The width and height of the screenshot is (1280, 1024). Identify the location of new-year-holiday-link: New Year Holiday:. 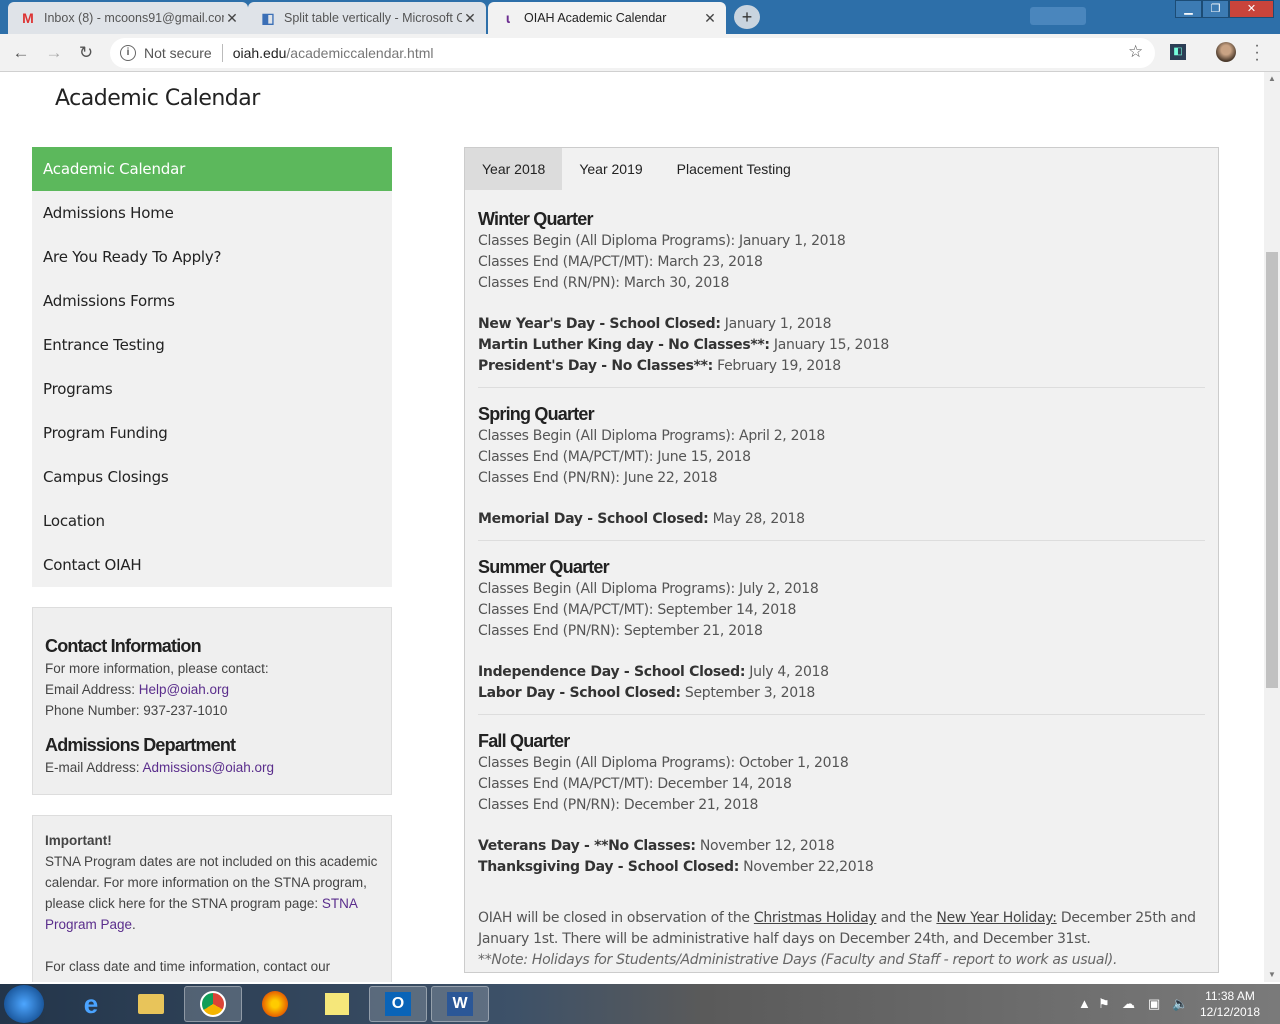
(996, 918).